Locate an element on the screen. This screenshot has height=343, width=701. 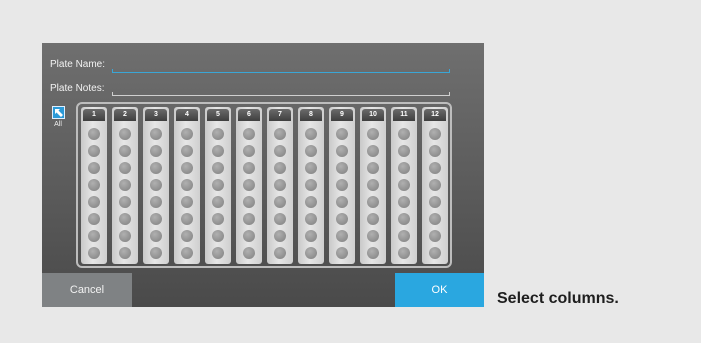
column-header: 9 is located at coordinates (342, 115).